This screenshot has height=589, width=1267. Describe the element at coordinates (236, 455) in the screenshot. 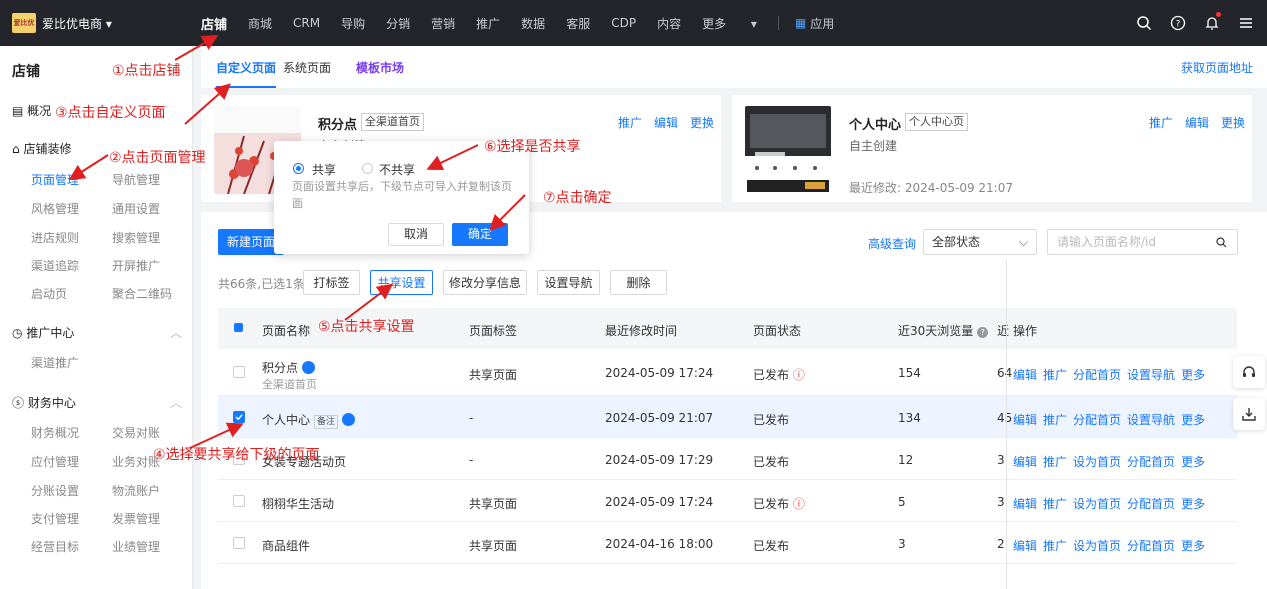

I see `annotation-step-4: ④选择要共享给下级的页面` at that location.